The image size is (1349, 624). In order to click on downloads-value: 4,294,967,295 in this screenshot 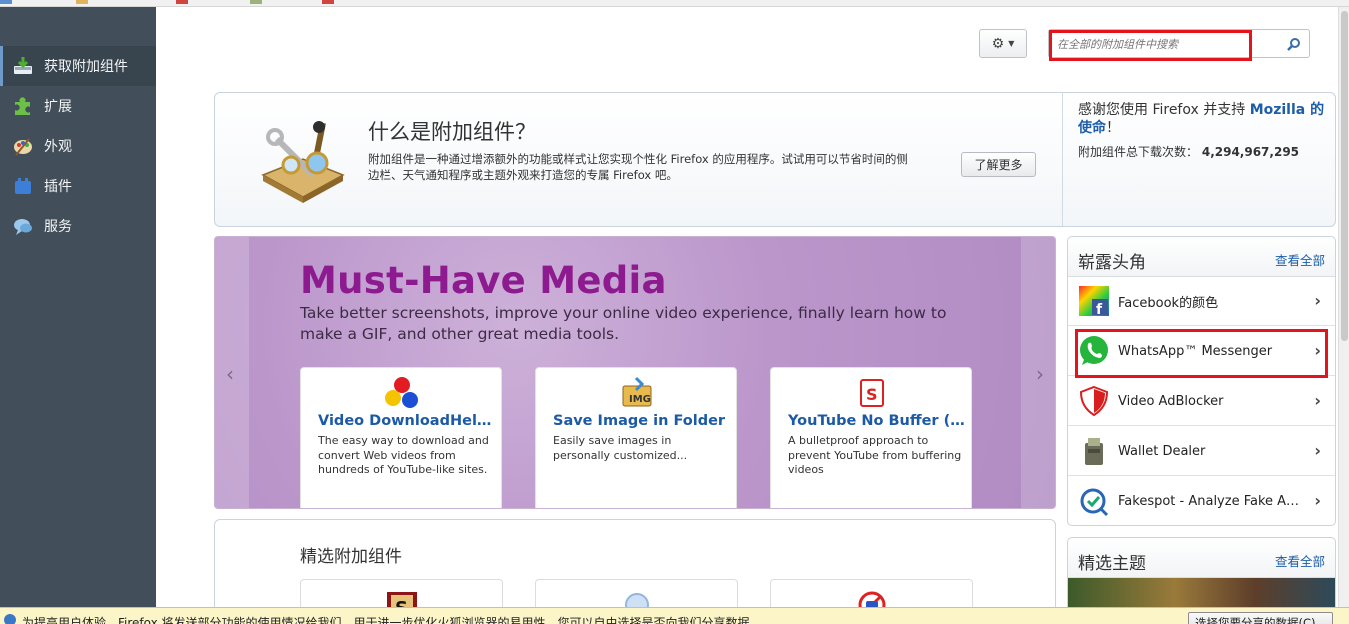, I will do `click(1250, 152)`.